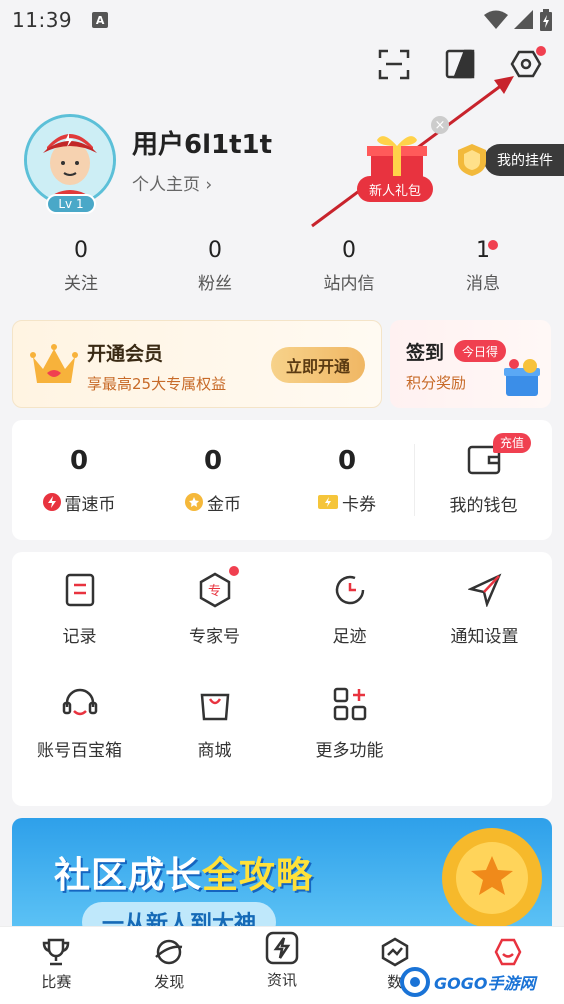 This screenshot has width=564, height=1004. I want to click on wallet-leisu-coin: 0 雷速币, so click(79, 480).